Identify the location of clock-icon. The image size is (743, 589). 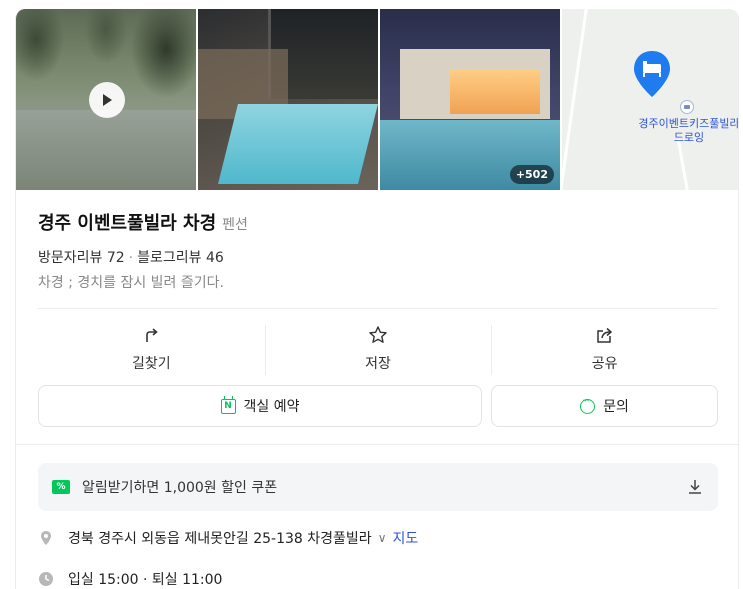
(46, 579).